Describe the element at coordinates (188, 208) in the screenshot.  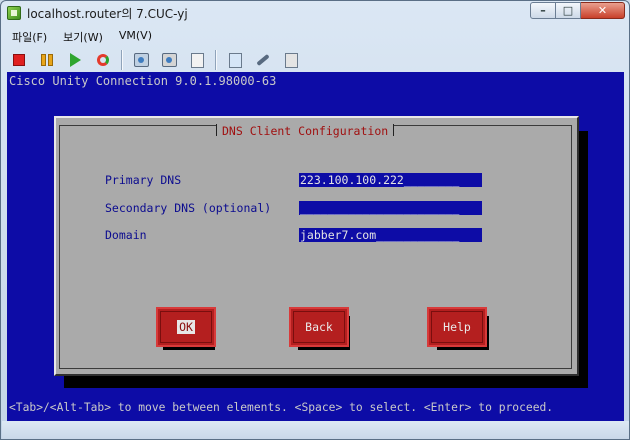
I see `secondary-dns-label: Secondary DNS (optional)` at that location.